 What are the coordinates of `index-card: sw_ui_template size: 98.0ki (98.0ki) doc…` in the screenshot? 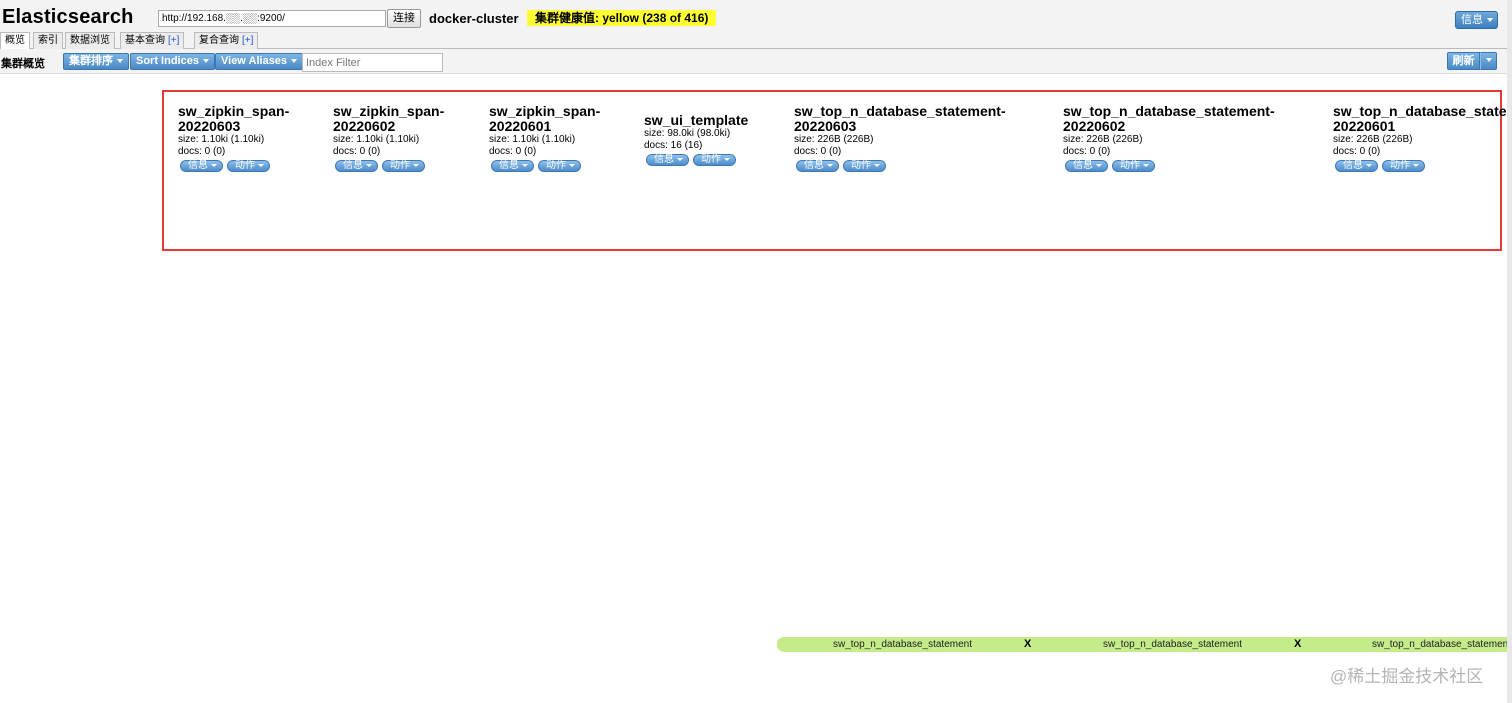 It's located at (696, 142).